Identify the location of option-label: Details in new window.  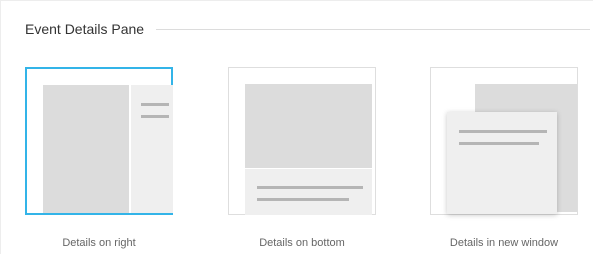
(504, 243).